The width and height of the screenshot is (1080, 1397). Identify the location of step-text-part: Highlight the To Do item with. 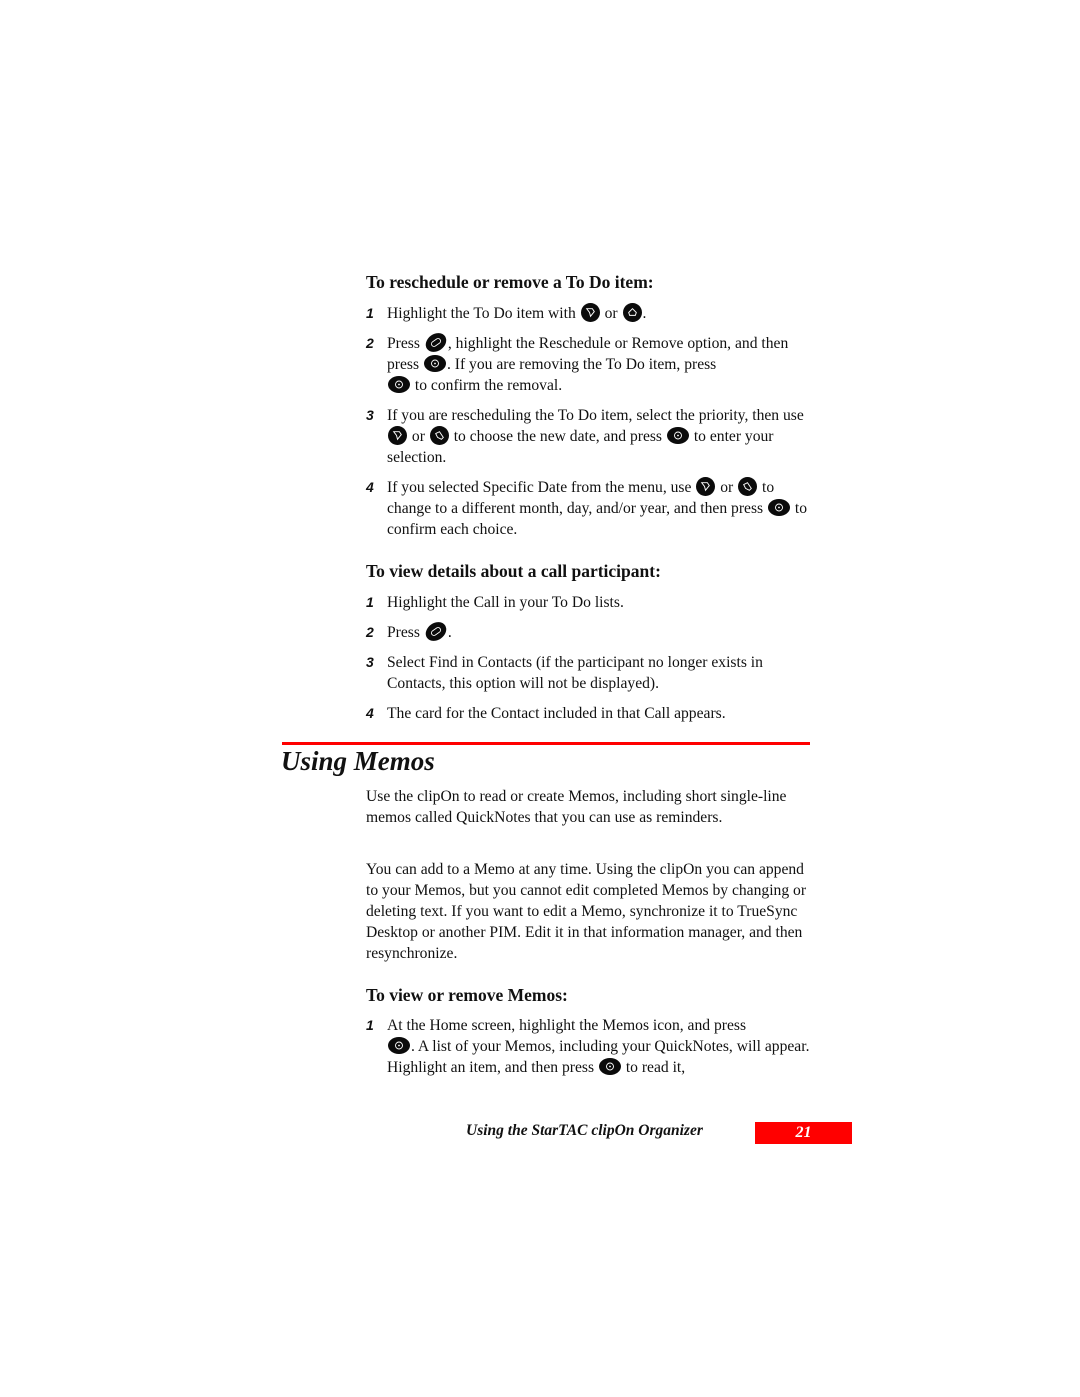
(481, 313).